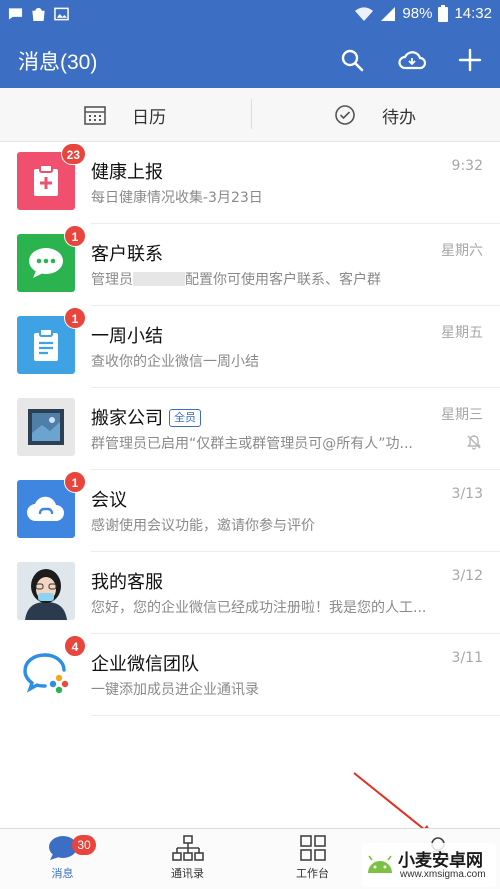  Describe the element at coordinates (250, 675) in the screenshot. I see `message-row-wecom-team: 4 企业微信团队 一键添加成员进企业通讯录 3/11` at that location.